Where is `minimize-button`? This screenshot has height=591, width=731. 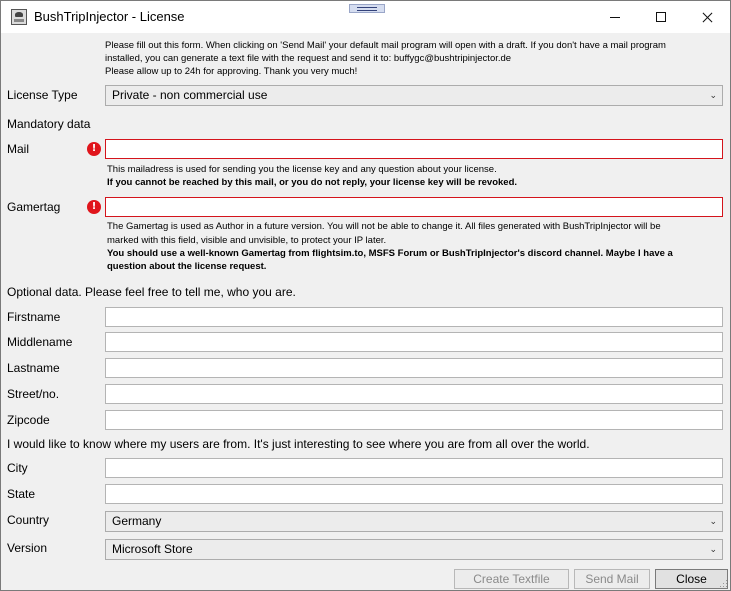
minimize-button is located at coordinates (615, 17).